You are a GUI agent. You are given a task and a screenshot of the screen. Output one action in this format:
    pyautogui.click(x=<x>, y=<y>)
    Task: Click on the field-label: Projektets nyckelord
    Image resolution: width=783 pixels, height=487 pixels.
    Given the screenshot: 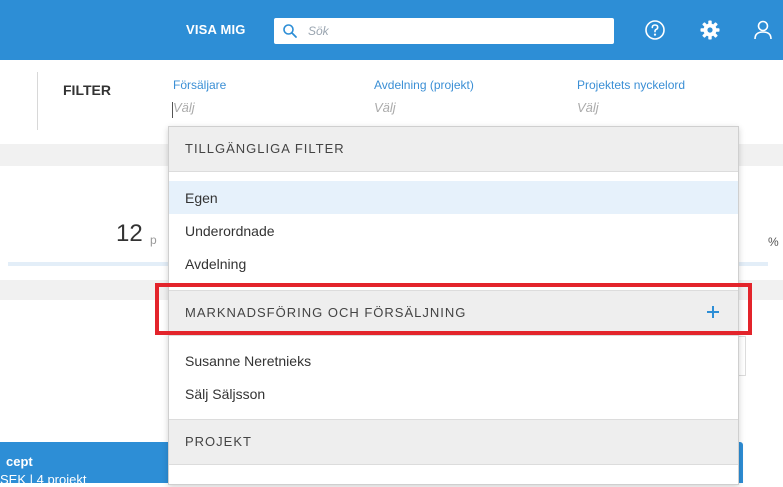 What is the action you would take?
    pyautogui.click(x=631, y=85)
    